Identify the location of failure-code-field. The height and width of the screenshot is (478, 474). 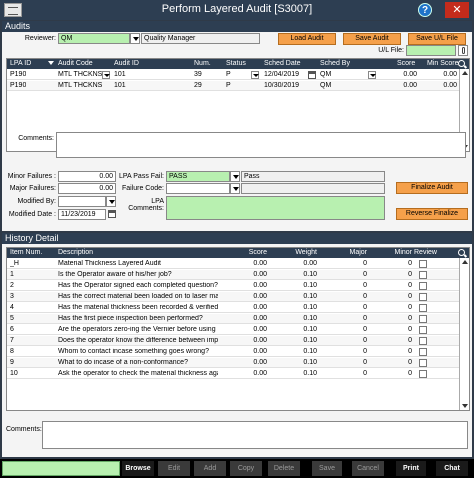
(198, 188).